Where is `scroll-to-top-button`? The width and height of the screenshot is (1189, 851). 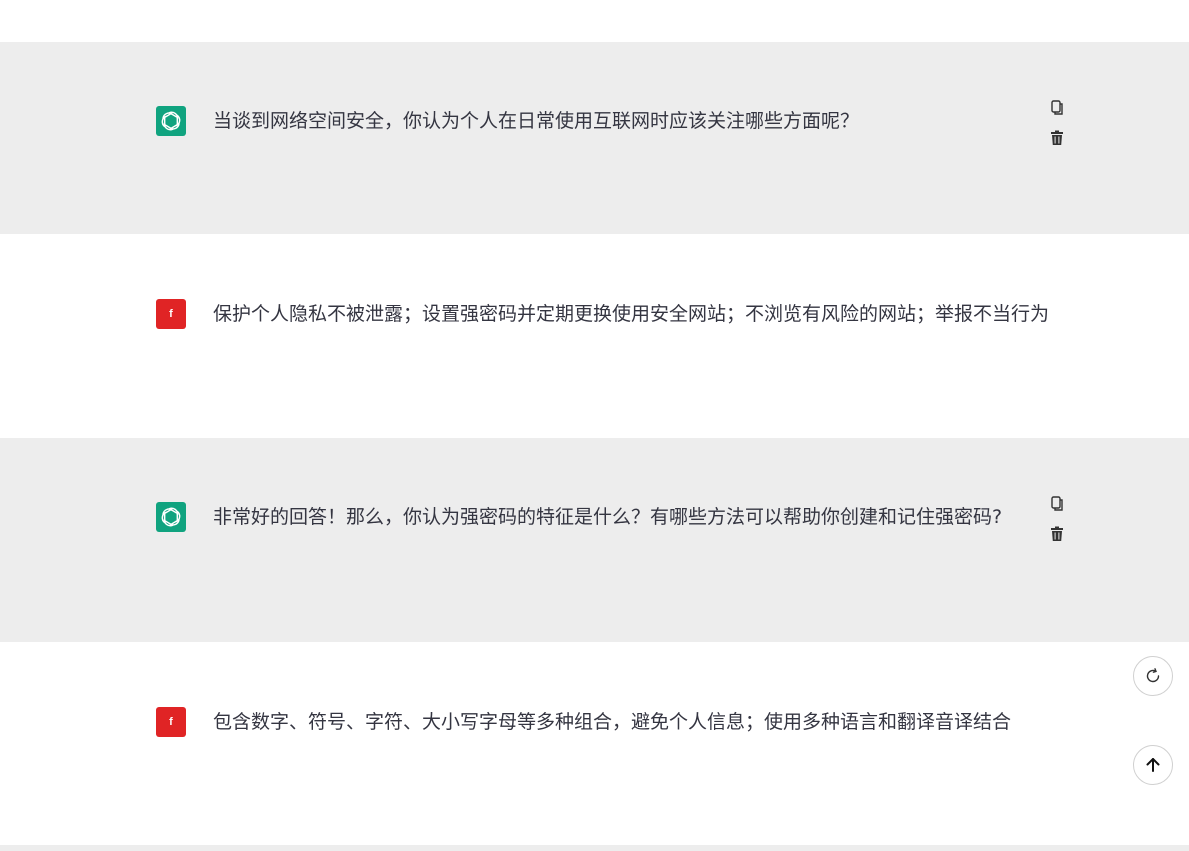 scroll-to-top-button is located at coordinates (1153, 765).